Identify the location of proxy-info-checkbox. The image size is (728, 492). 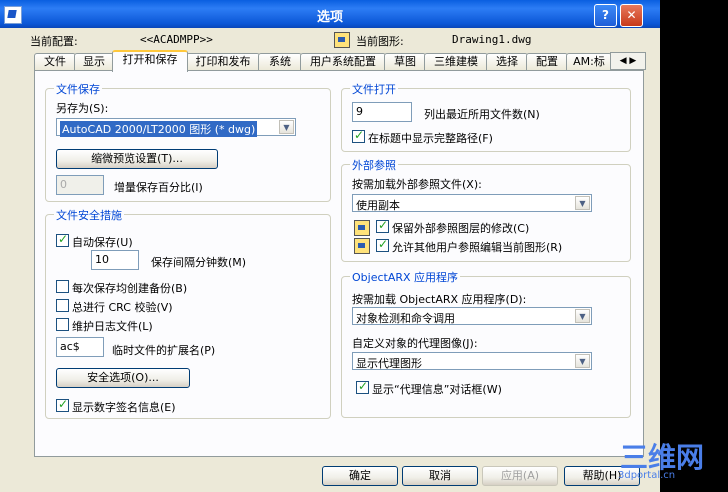
(362, 386).